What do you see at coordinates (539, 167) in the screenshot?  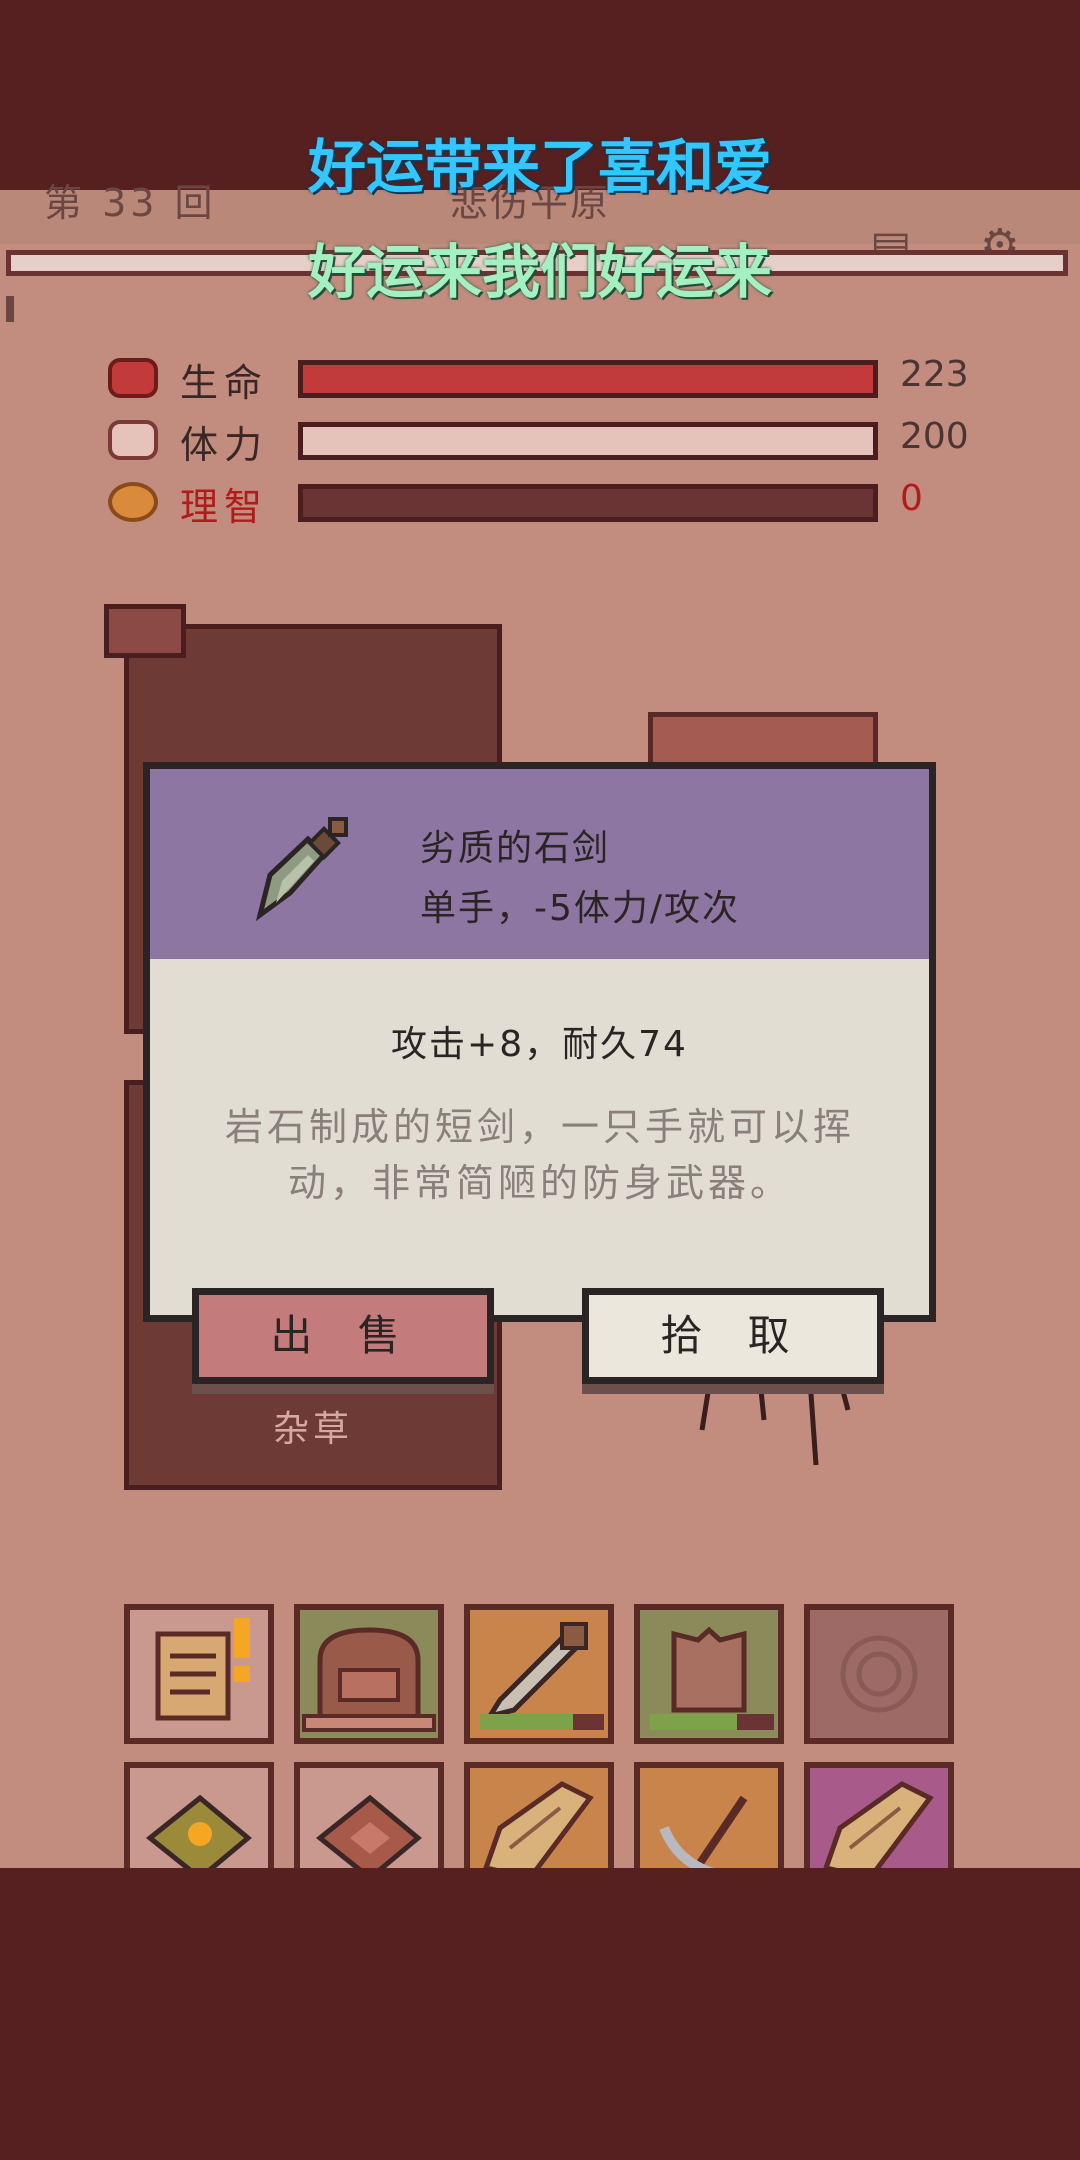 I see `lyric-line-1: 好运带来了喜和爱` at bounding box center [539, 167].